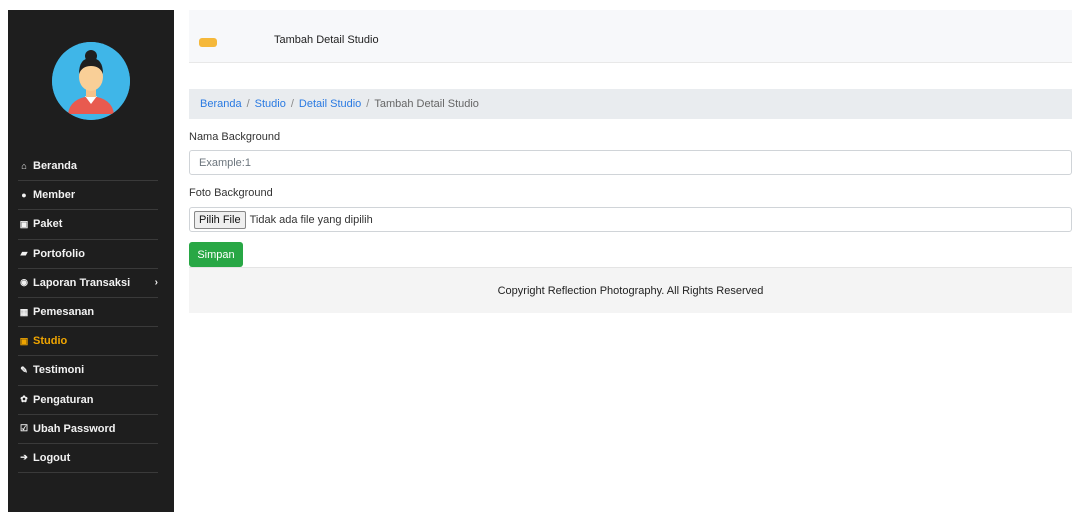 The height and width of the screenshot is (512, 1073). What do you see at coordinates (24, 195) in the screenshot?
I see `user-icon: ●` at bounding box center [24, 195].